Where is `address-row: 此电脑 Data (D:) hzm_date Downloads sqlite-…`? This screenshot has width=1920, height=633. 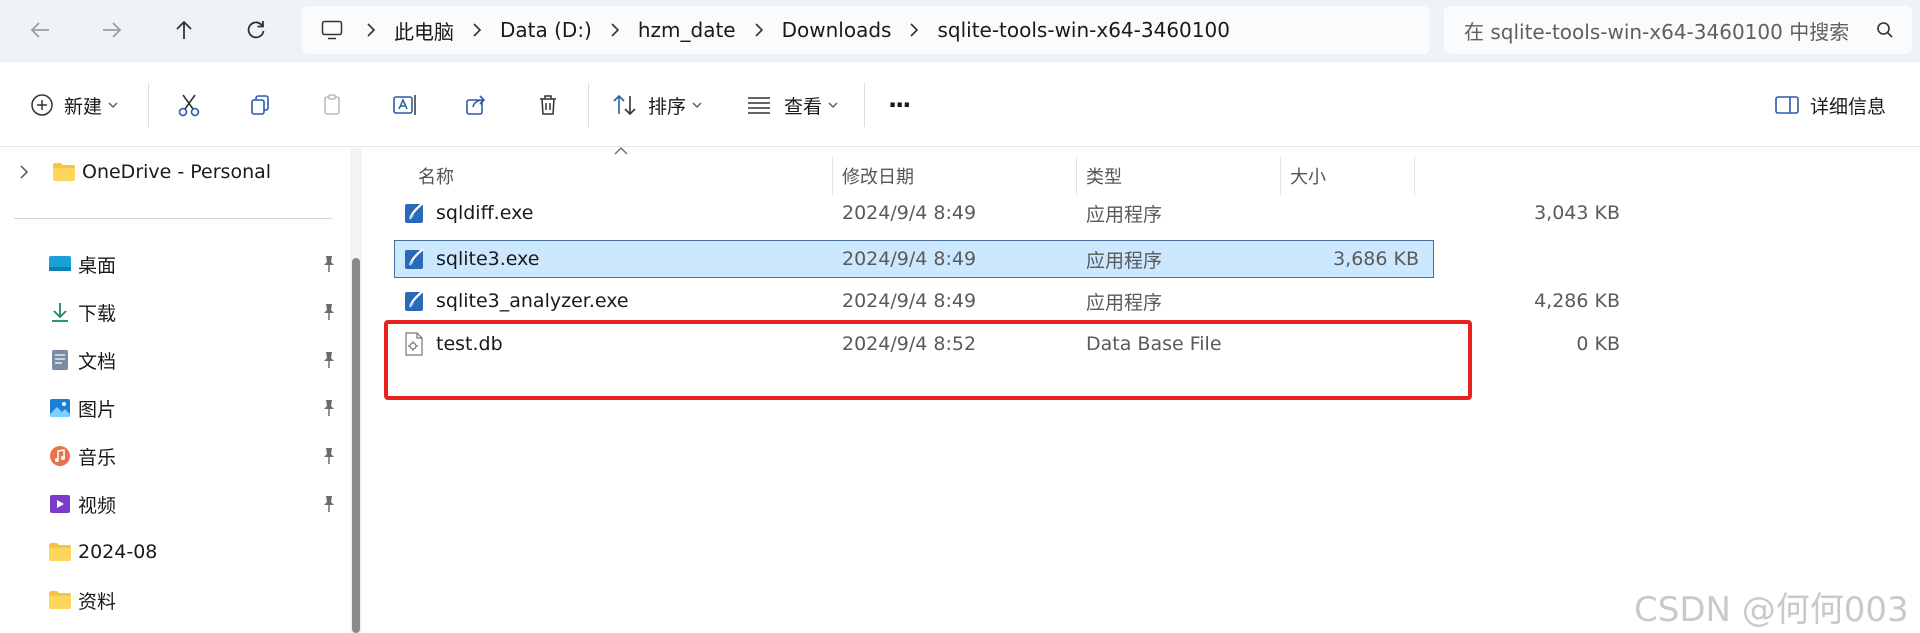 address-row: 此电脑 Data (D:) hzm_date Downloads sqlite-… is located at coordinates (960, 31).